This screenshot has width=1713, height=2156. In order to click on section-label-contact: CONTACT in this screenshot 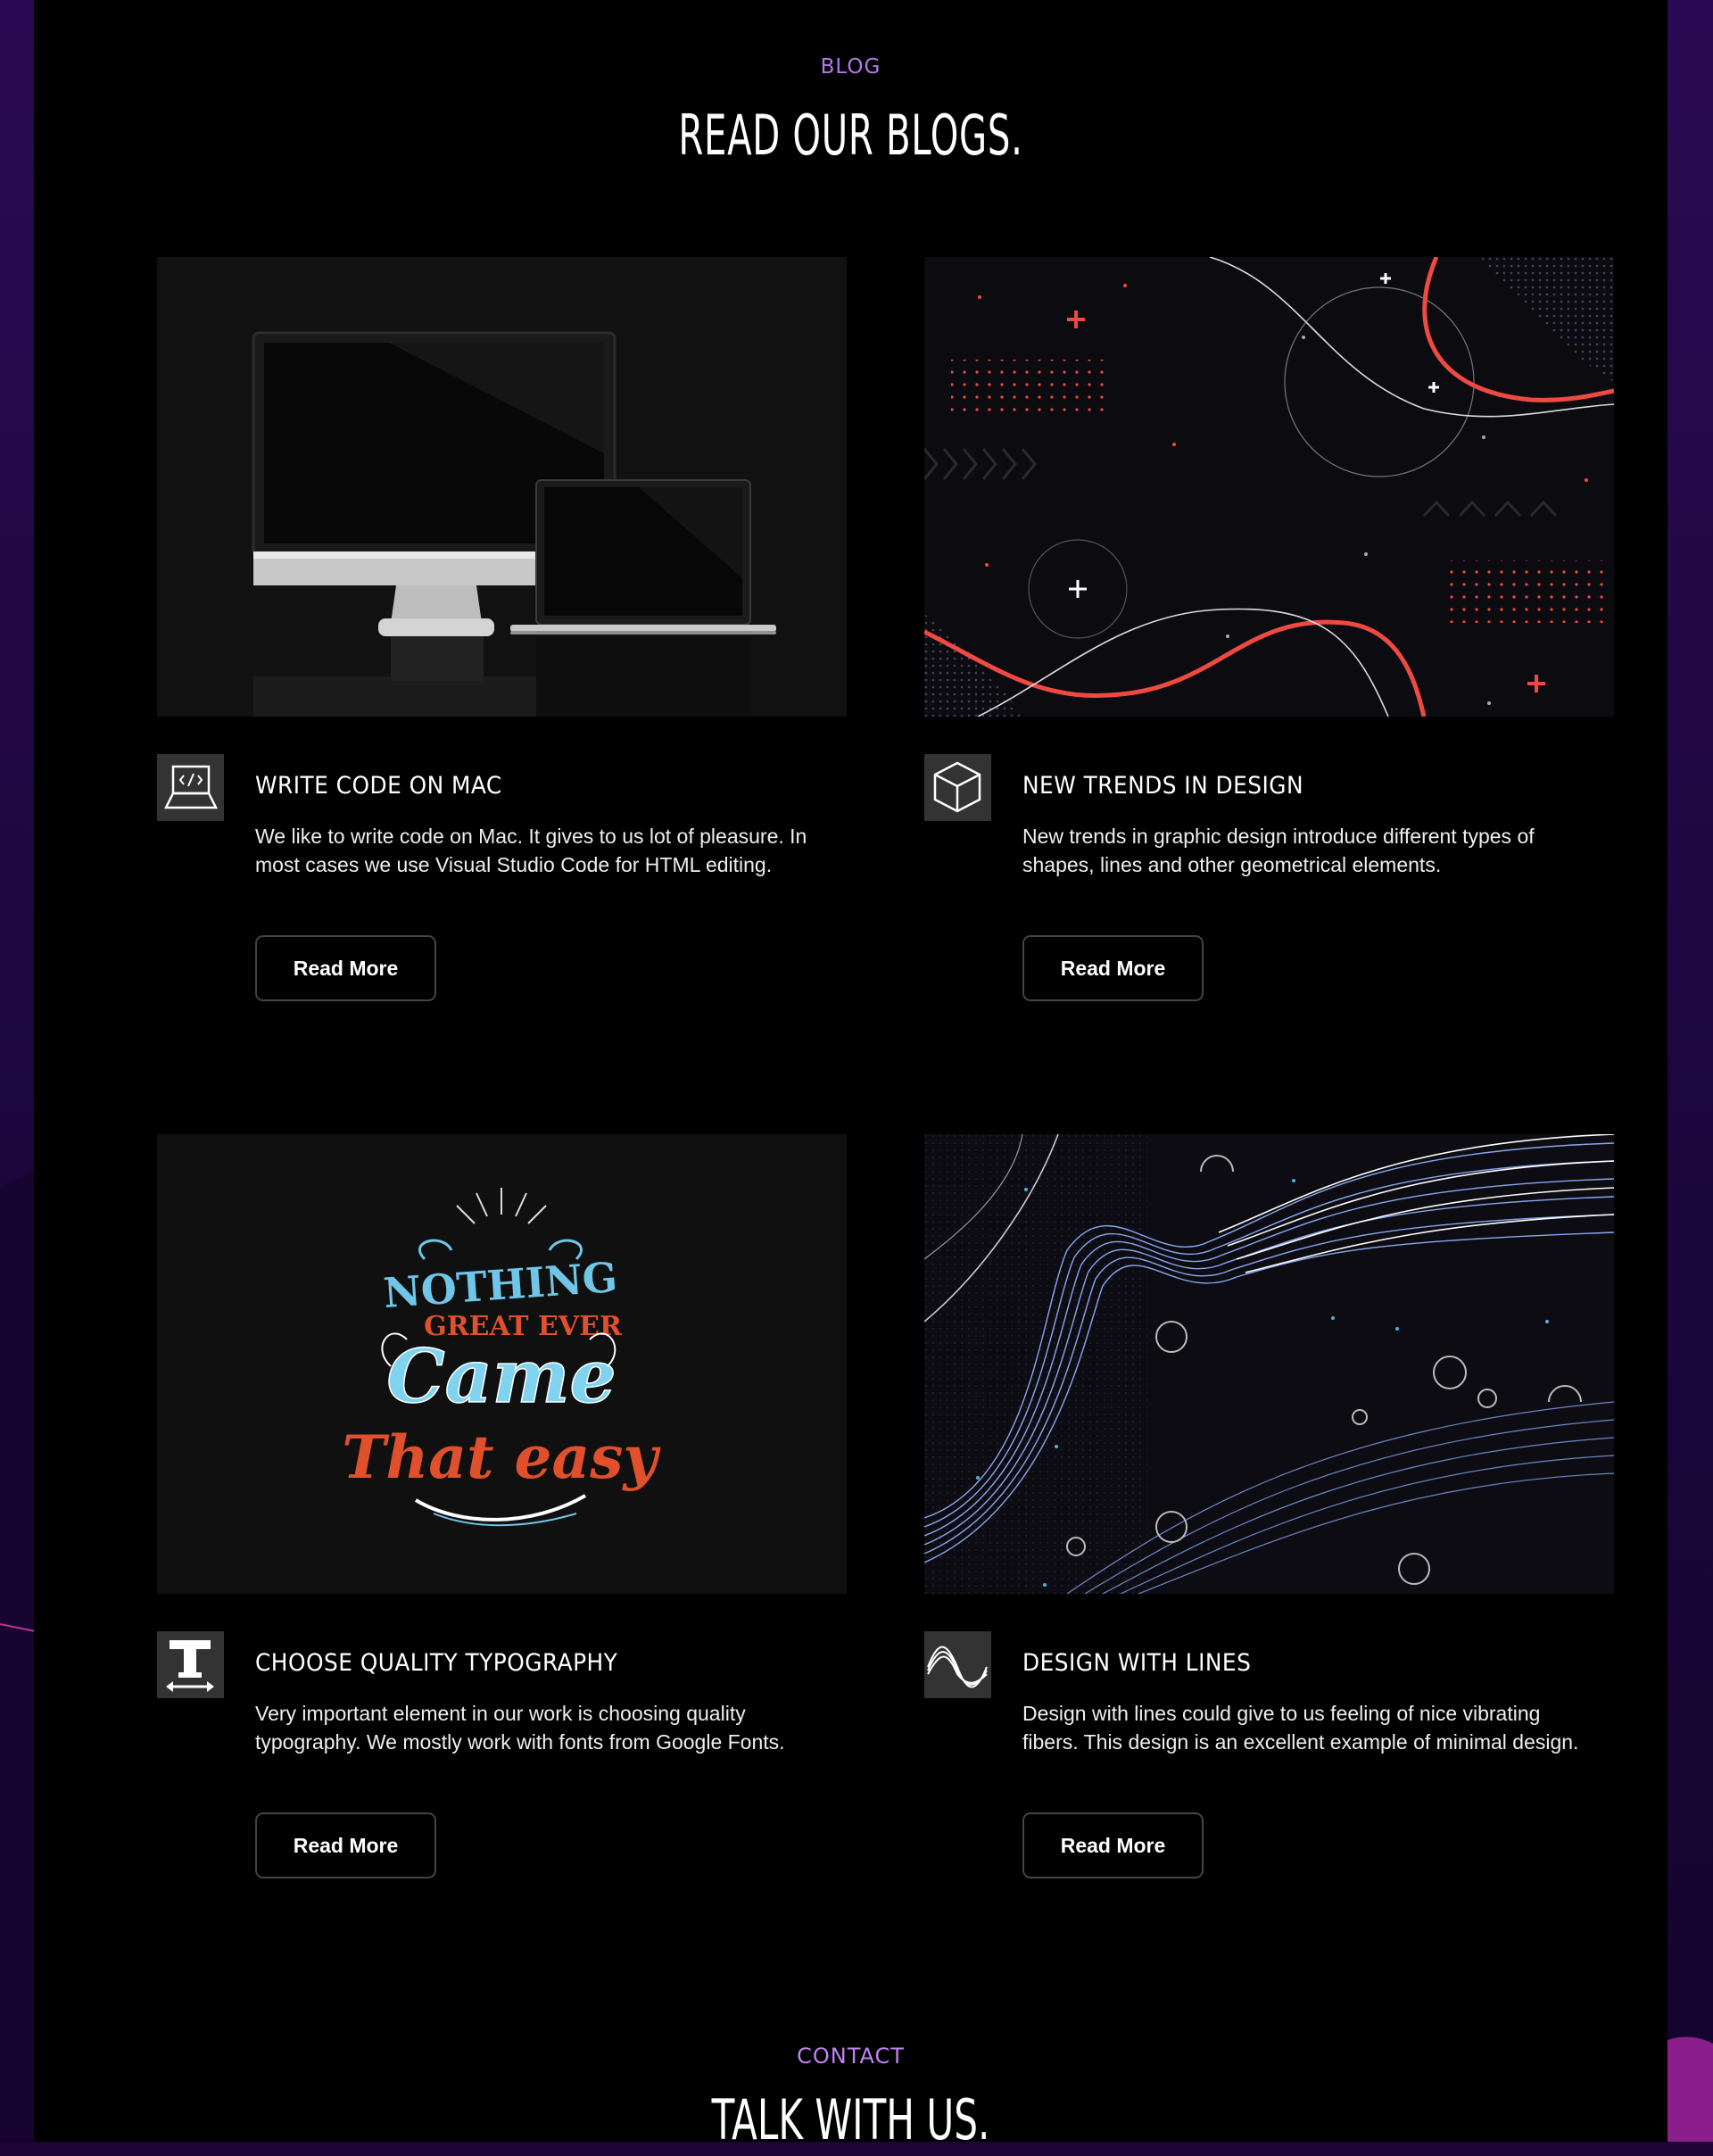, I will do `click(851, 2056)`.